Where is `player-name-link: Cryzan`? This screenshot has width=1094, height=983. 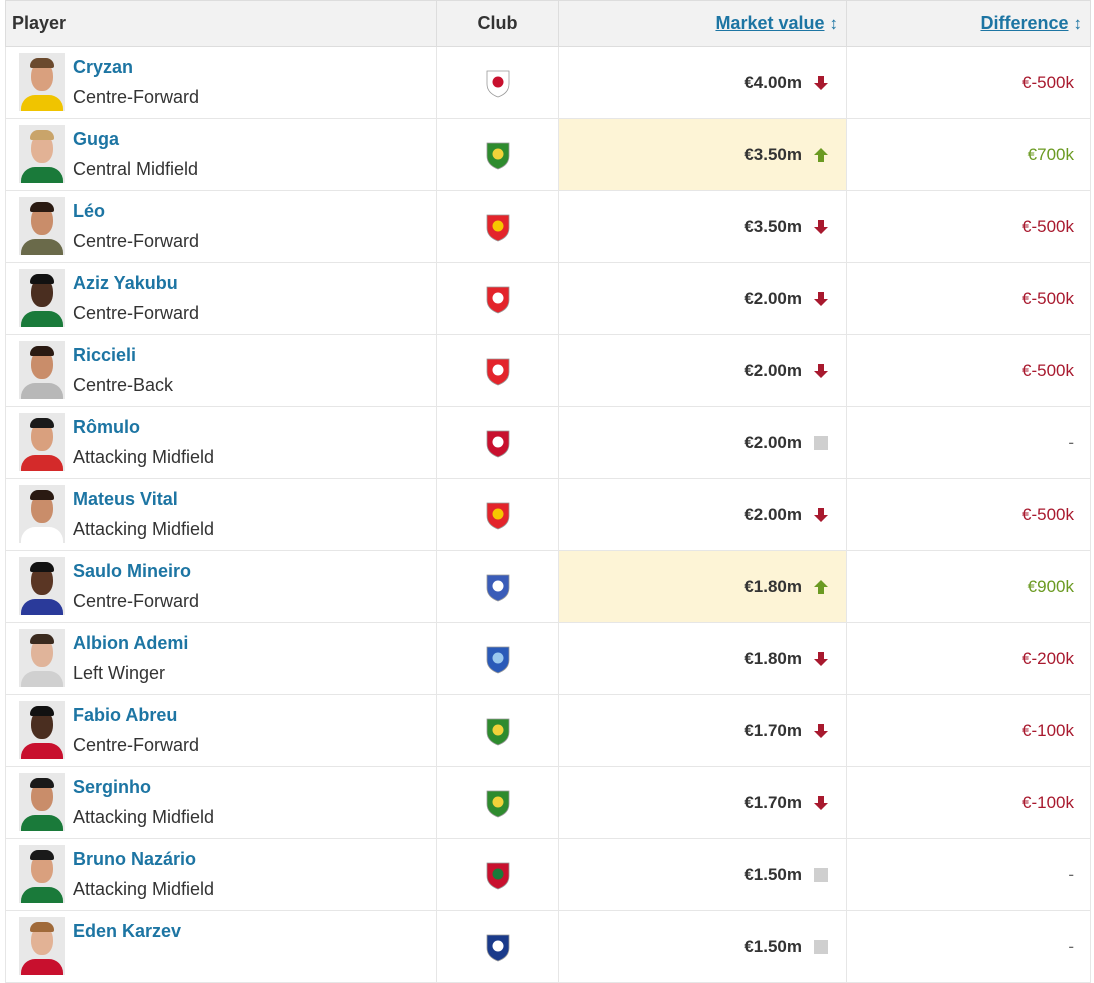
player-name-link: Cryzan is located at coordinates (103, 67).